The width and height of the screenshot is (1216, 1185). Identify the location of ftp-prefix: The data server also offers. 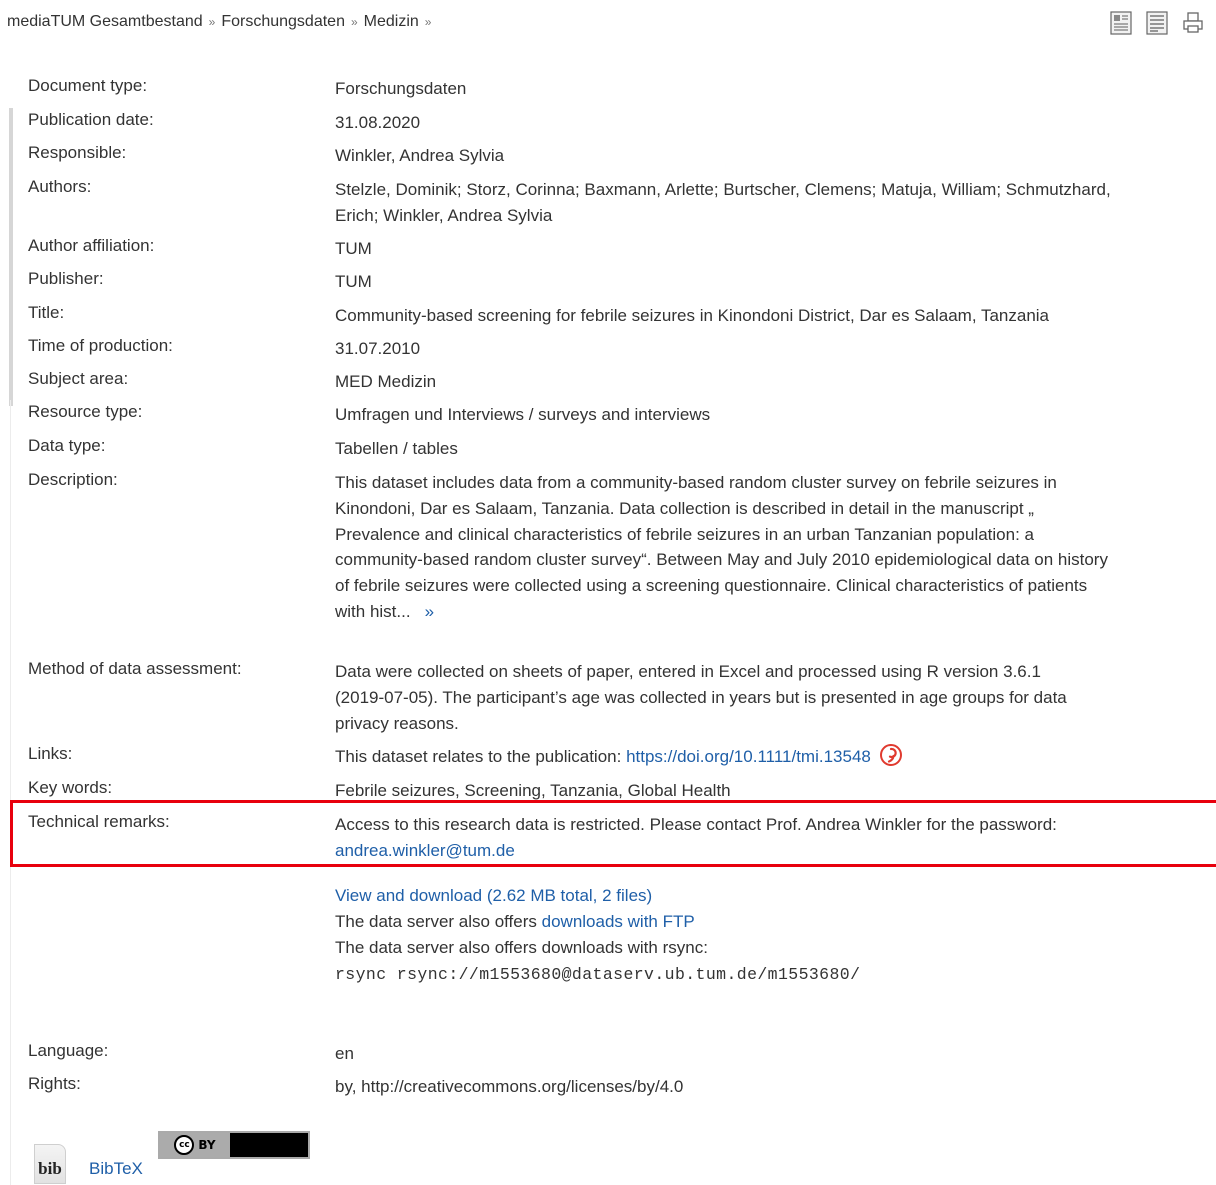
(436, 921).